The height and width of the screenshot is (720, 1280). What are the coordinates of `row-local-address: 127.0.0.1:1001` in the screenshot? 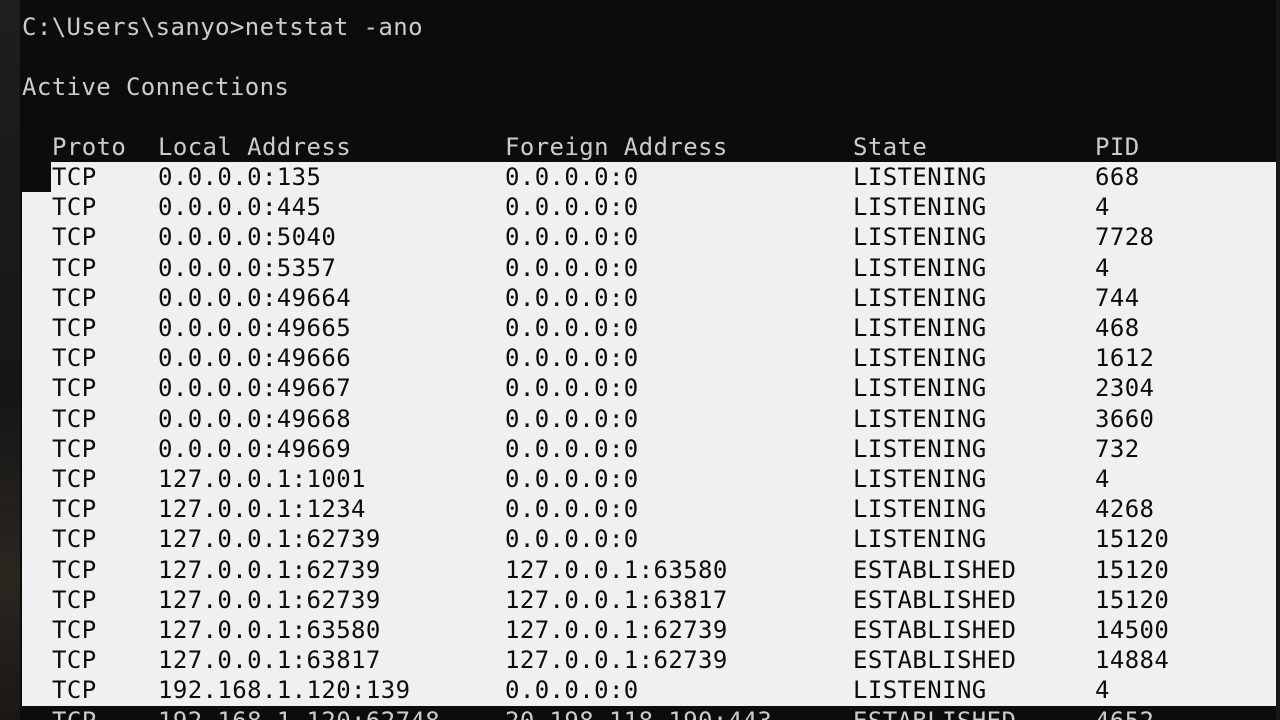 It's located at (262, 479).